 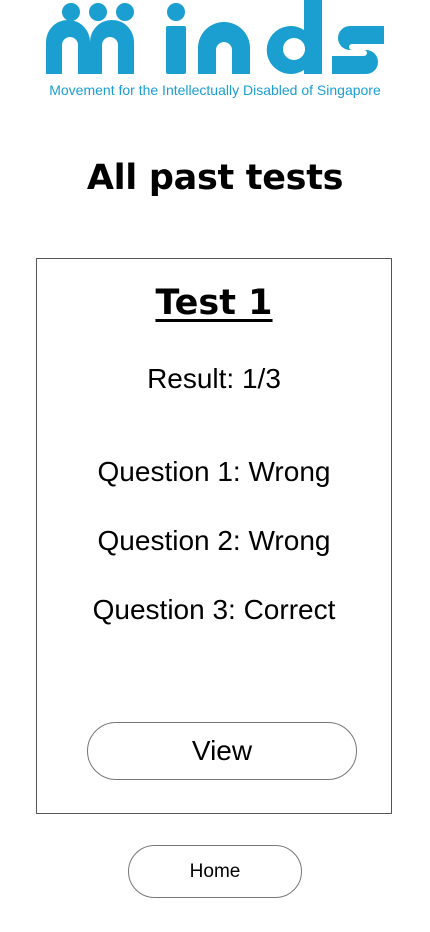 I want to click on question-result-3: Question 3: Correct, so click(x=214, y=609).